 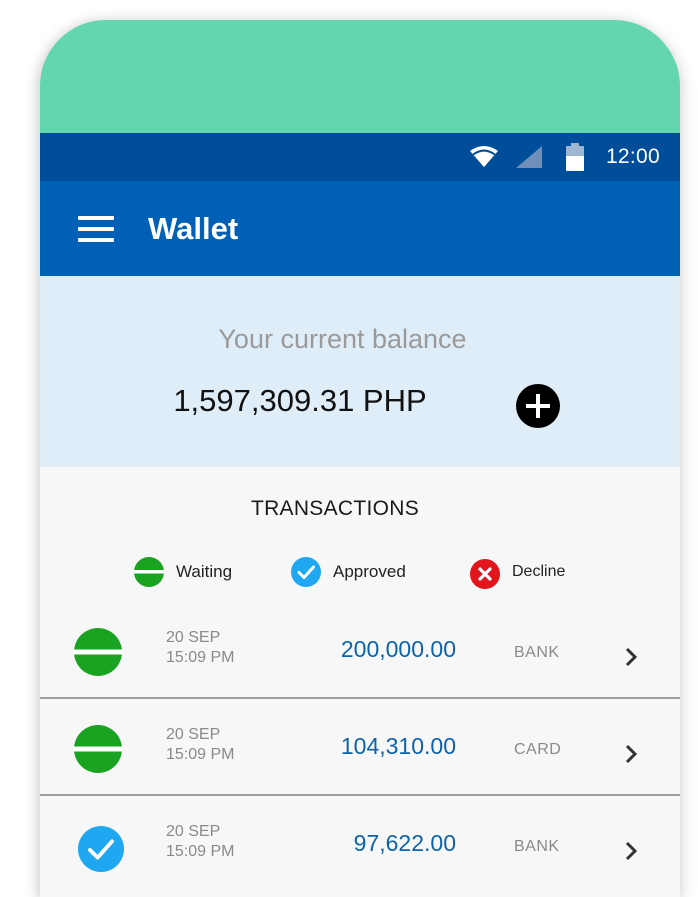 I want to click on transaction-row: 20 SEP 15:09 PM 200,000.00 BANK, so click(x=360, y=650).